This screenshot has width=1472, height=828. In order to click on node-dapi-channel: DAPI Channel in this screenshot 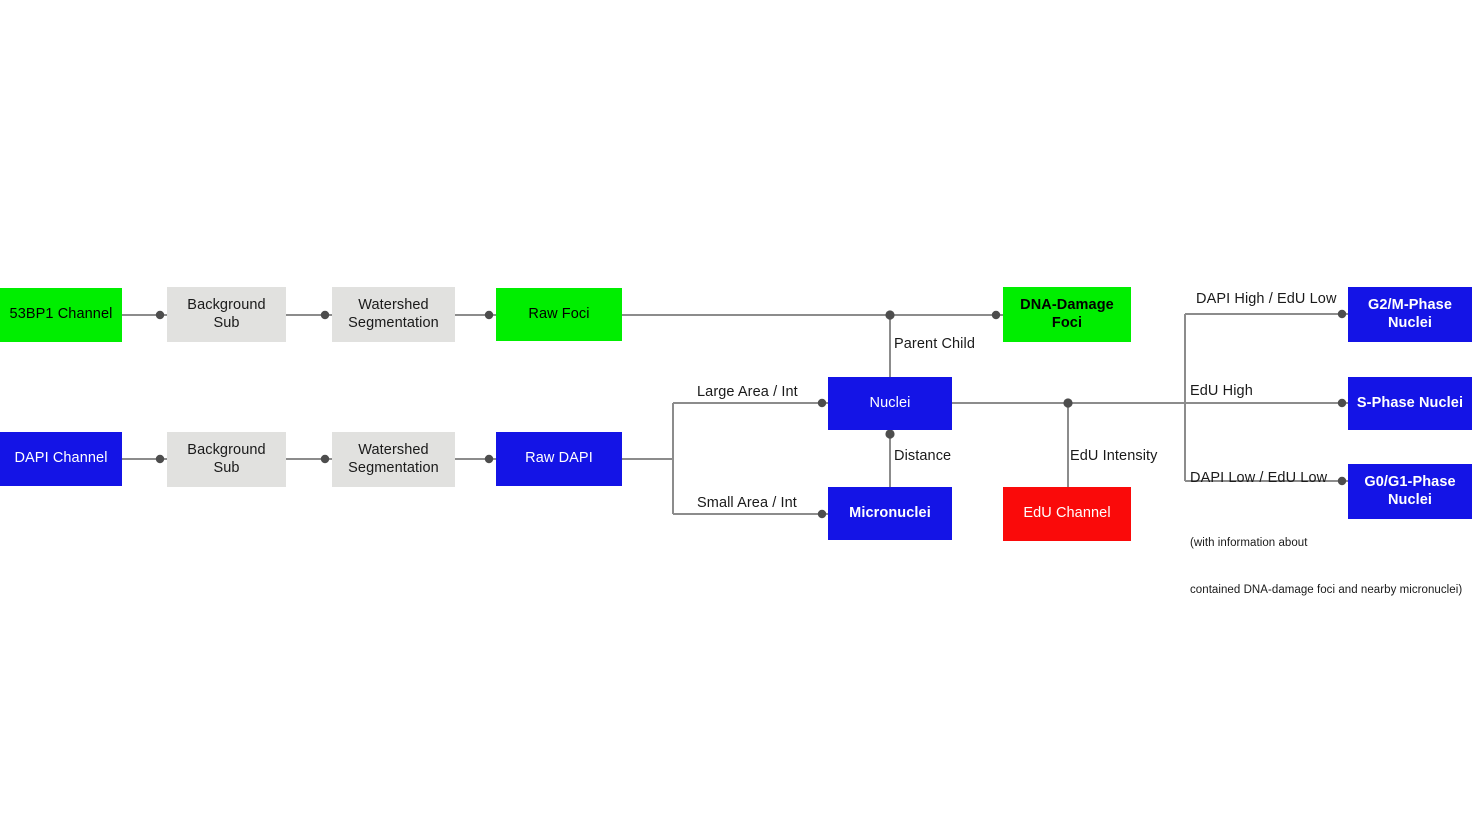, I will do `click(61, 459)`.